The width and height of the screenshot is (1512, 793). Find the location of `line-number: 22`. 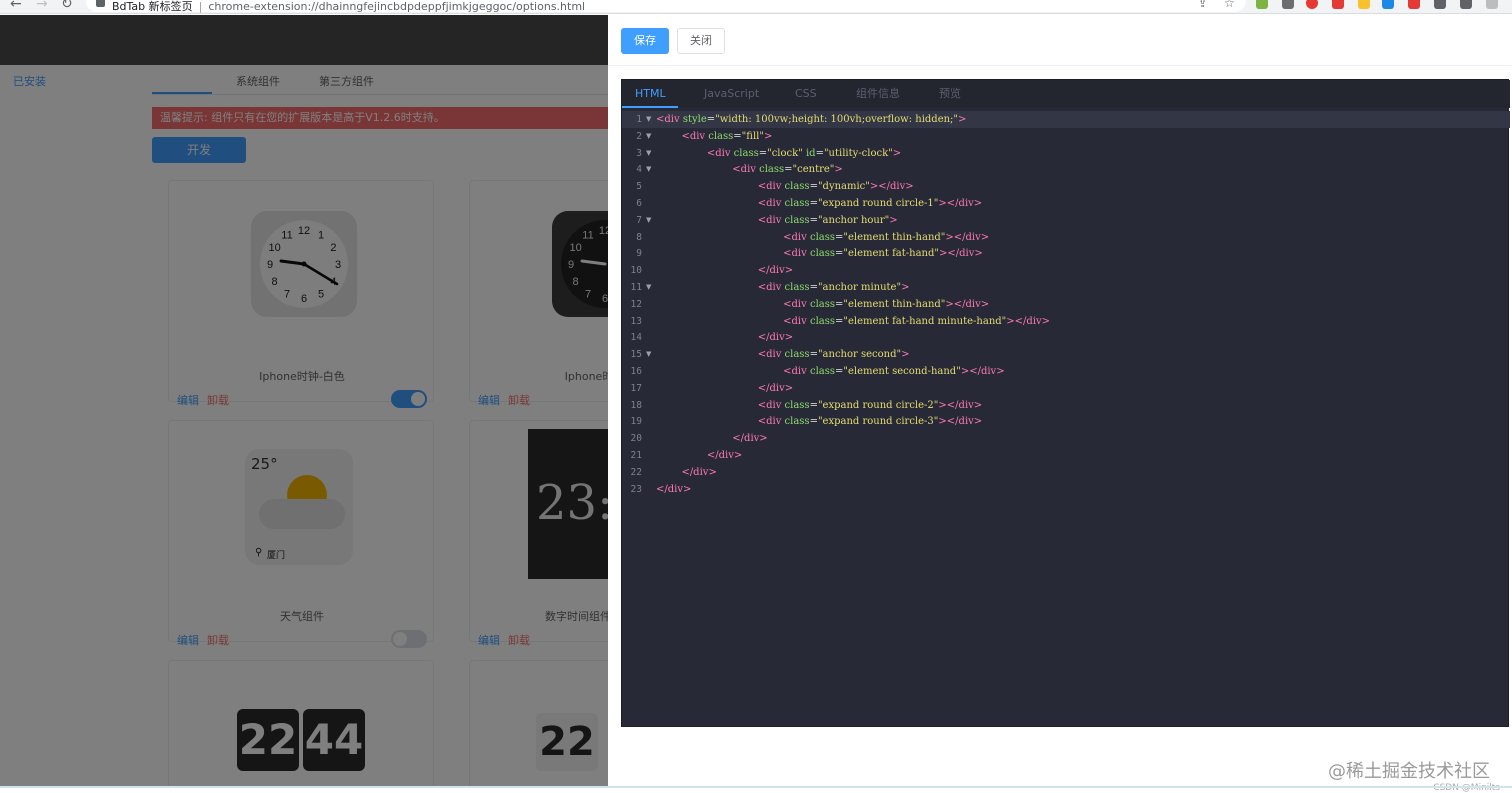

line-number: 22 is located at coordinates (636, 472).